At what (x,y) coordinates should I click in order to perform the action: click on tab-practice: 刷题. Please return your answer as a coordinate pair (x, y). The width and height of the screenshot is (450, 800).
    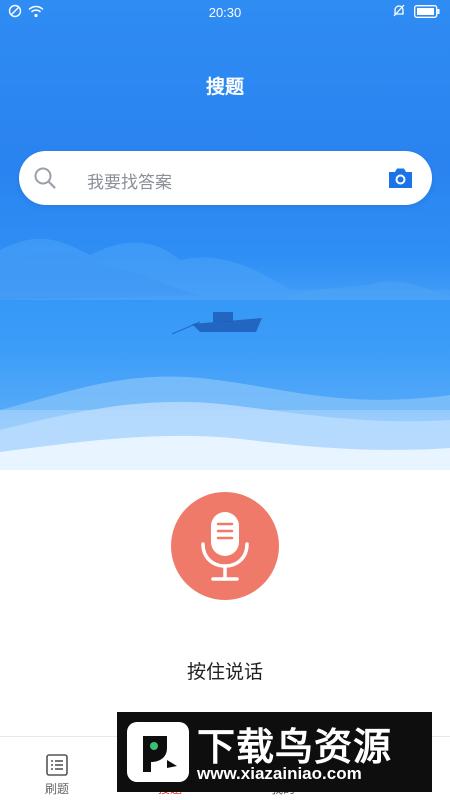
    Looking at the image, I should click on (57, 768).